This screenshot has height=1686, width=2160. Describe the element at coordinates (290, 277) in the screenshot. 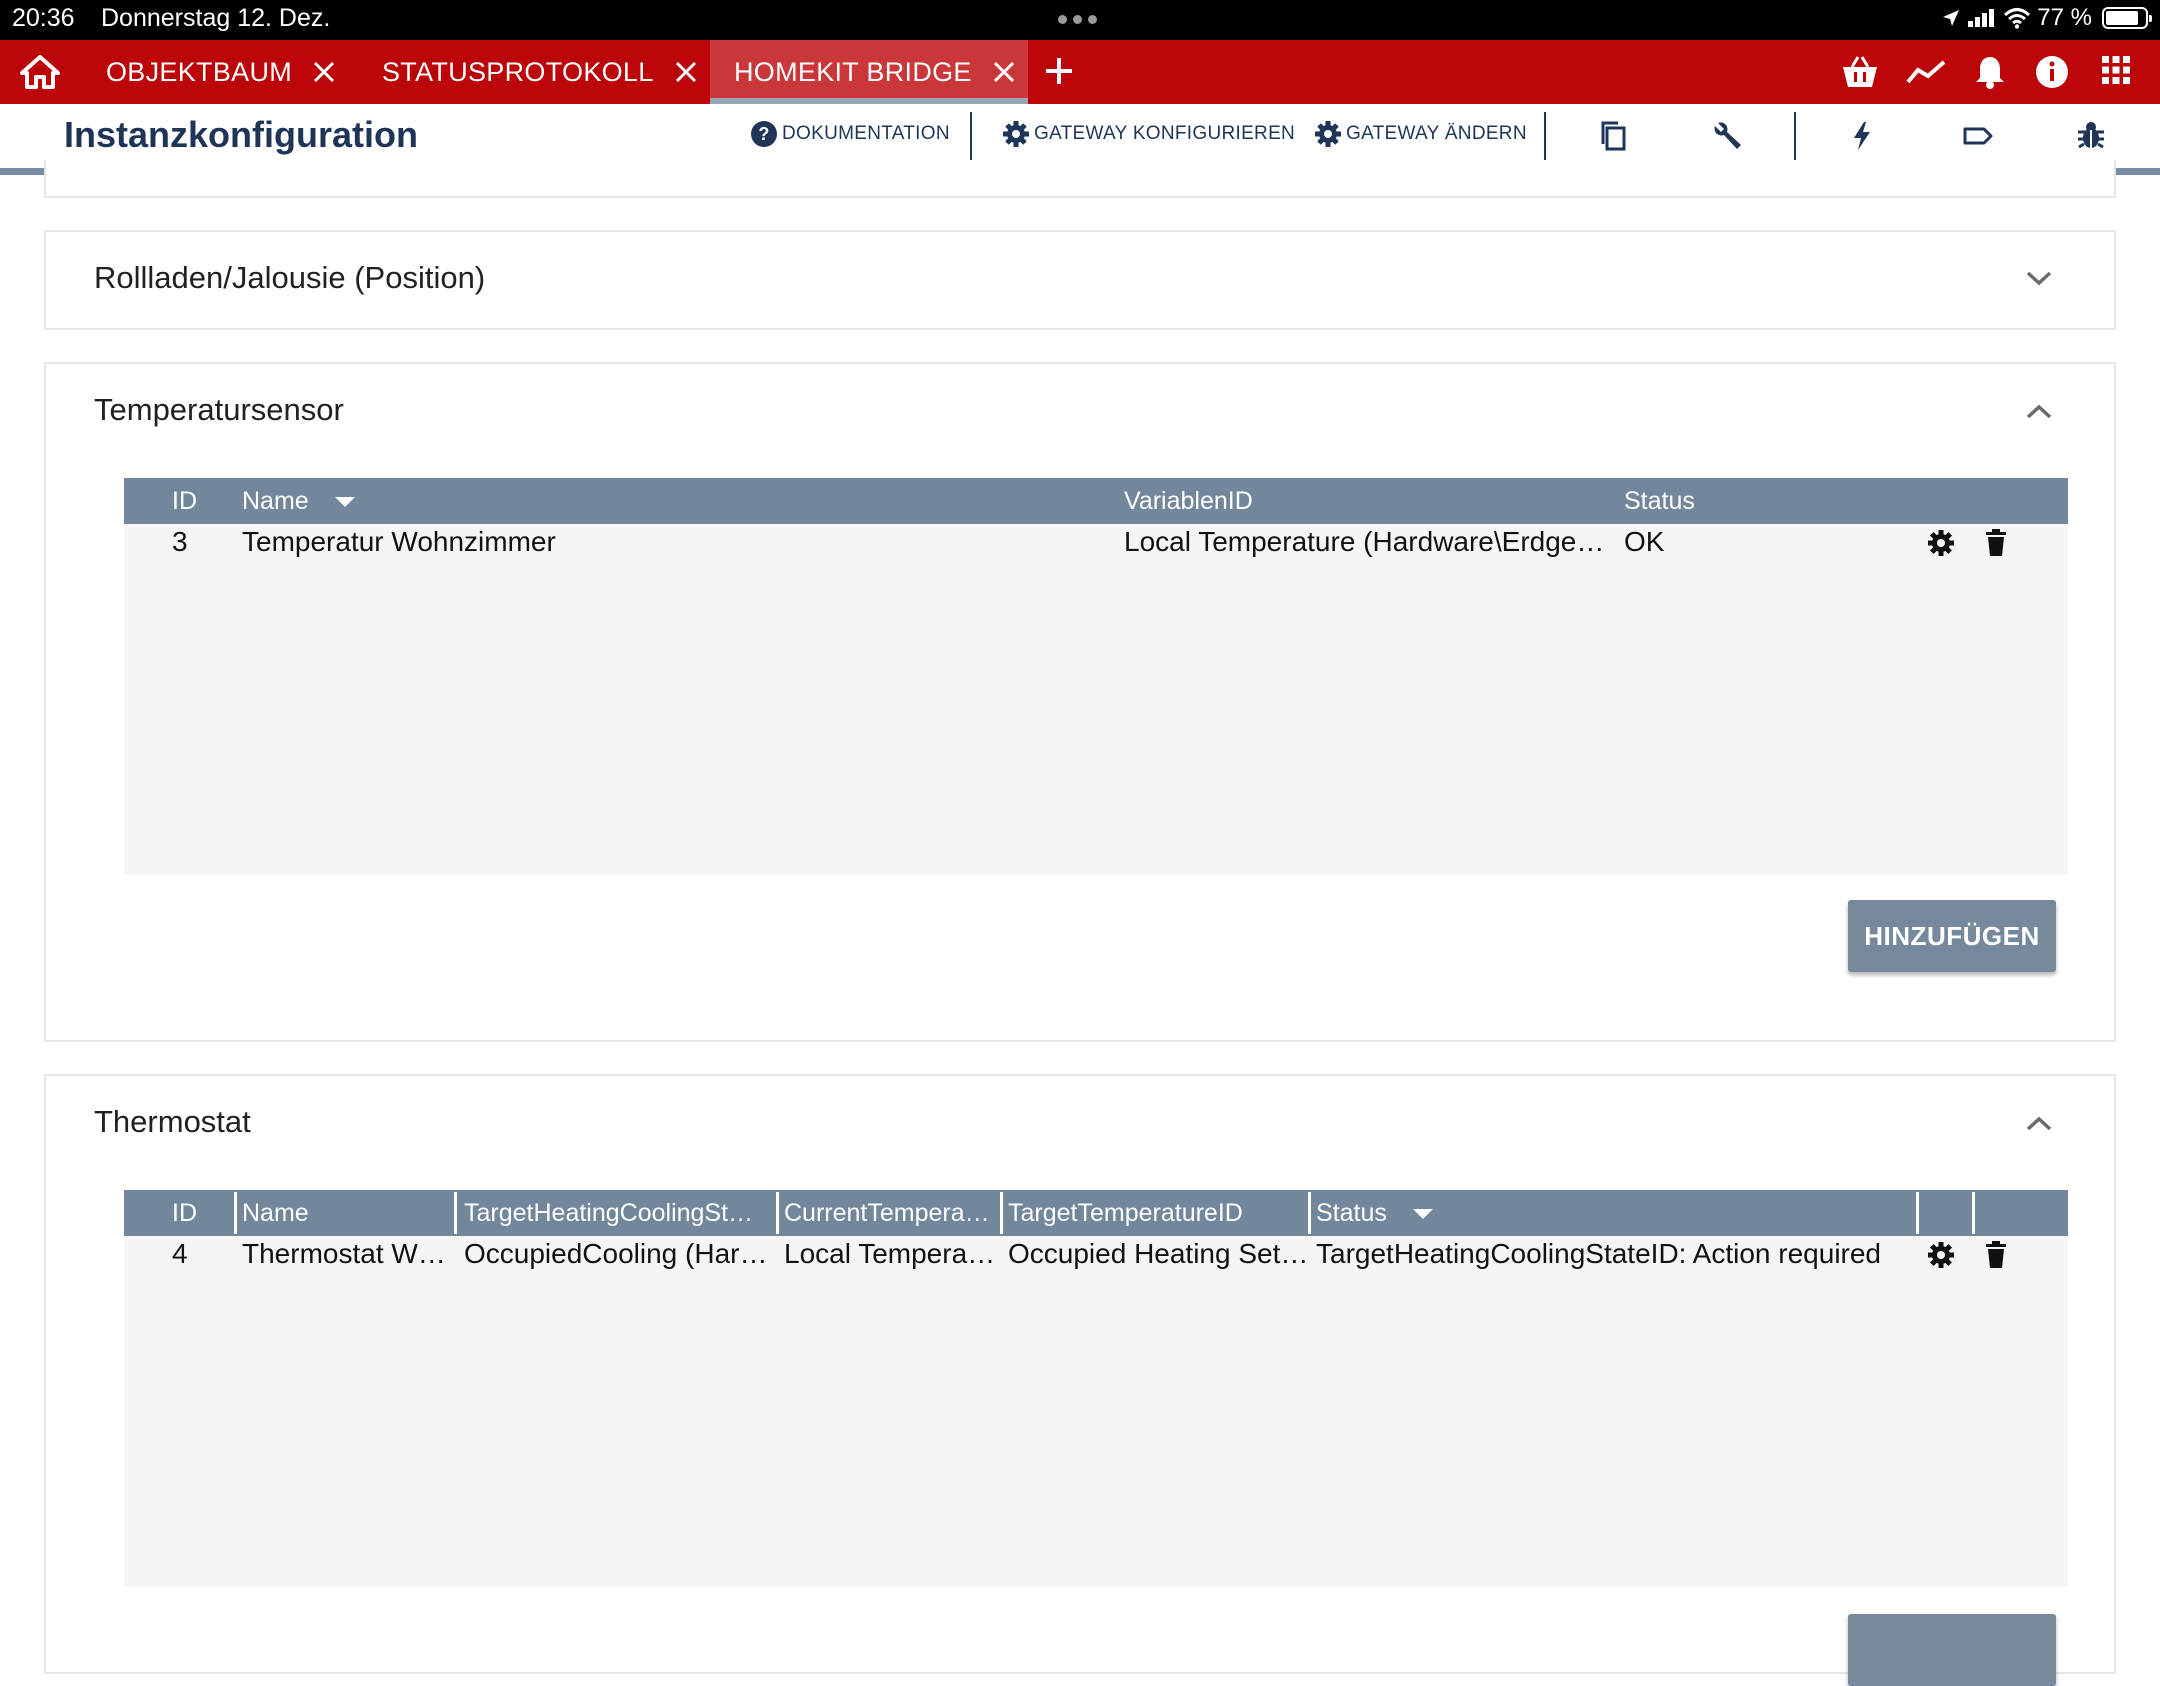

I see `panel-title: Rollladen/Jalousie (Position)` at that location.